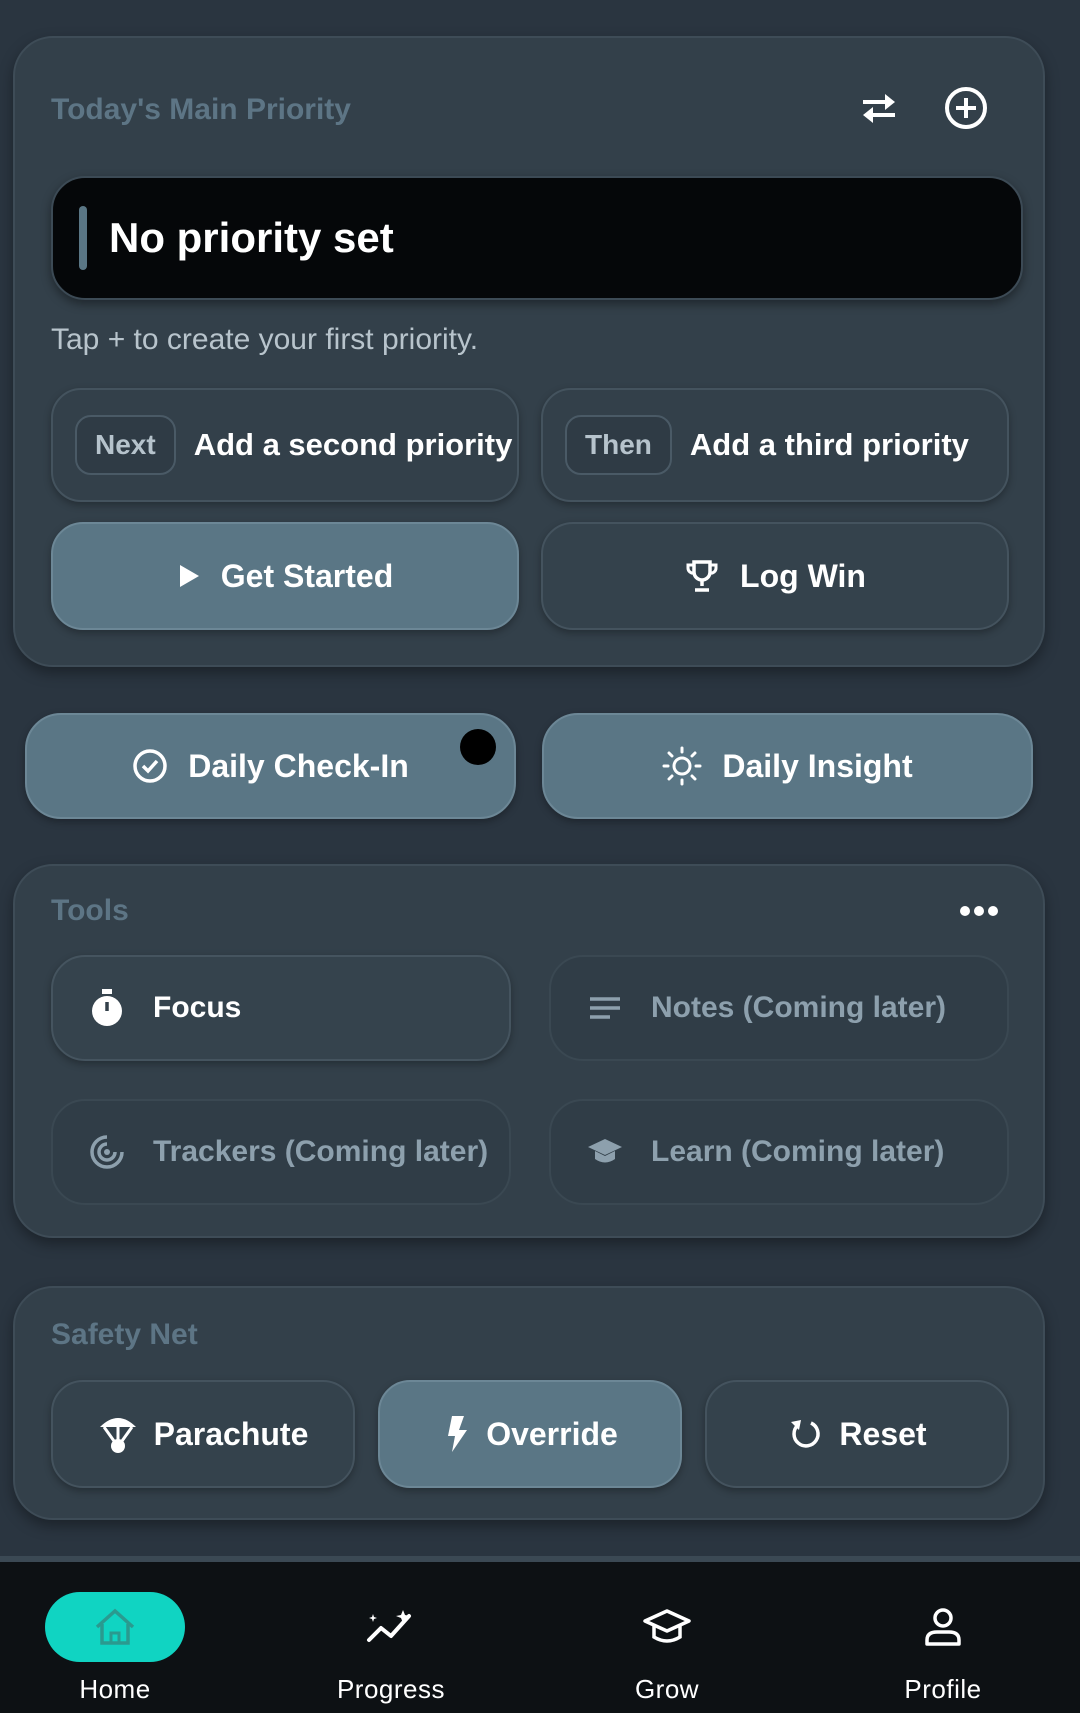  What do you see at coordinates (125, 445) in the screenshot?
I see `next-tag: Next` at bounding box center [125, 445].